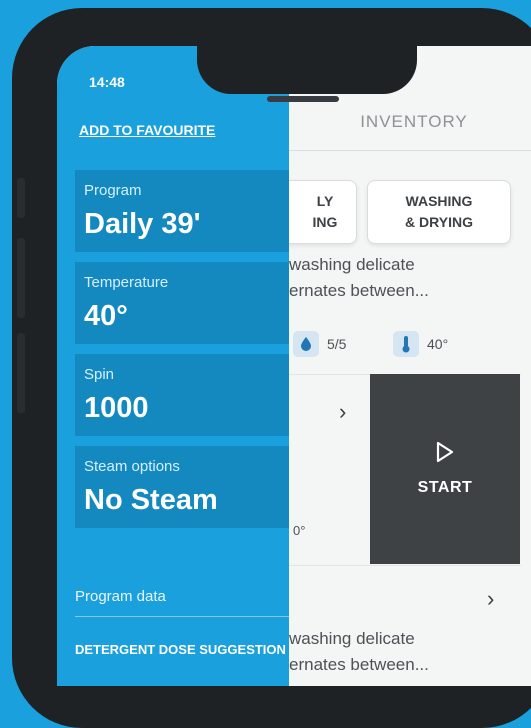 This screenshot has width=531, height=728. What do you see at coordinates (445, 469) in the screenshot?
I see `start-button: START` at bounding box center [445, 469].